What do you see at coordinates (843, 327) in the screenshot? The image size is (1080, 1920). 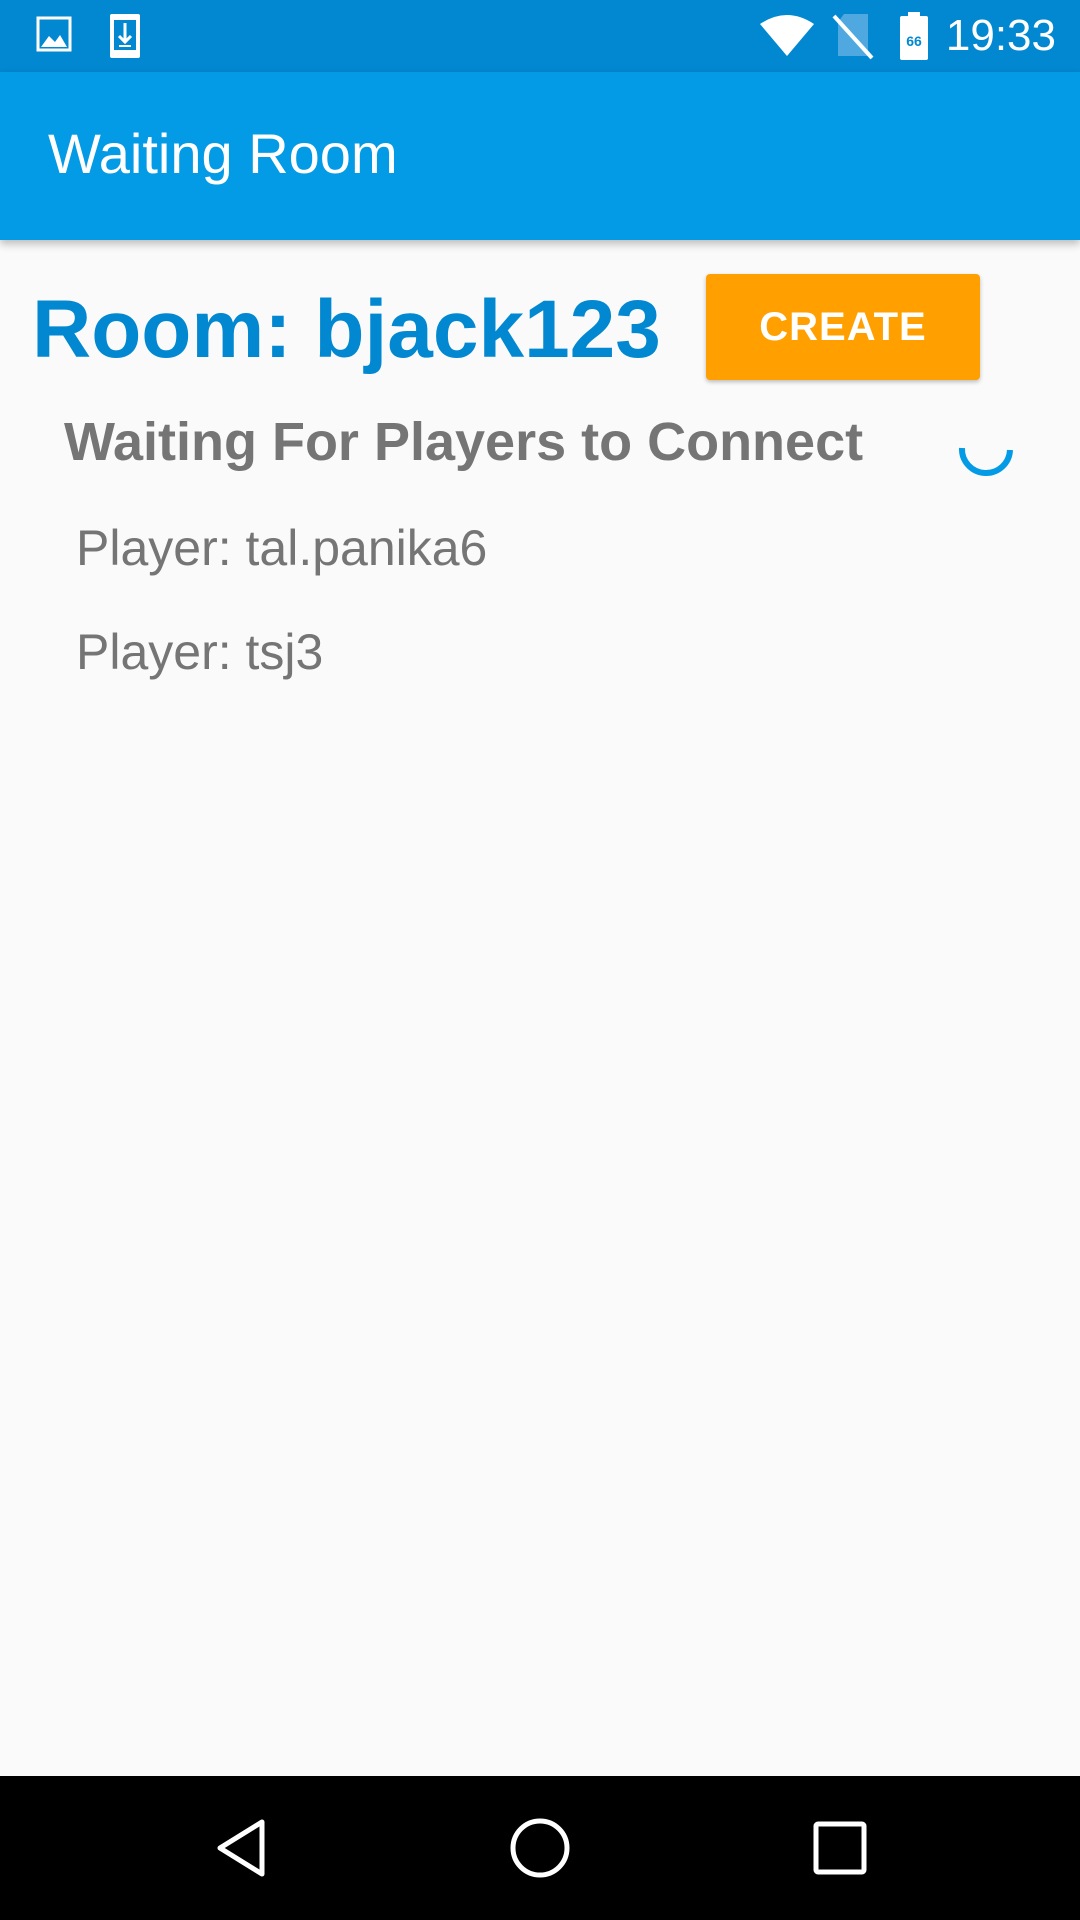 I see `create-button: CREATE` at bounding box center [843, 327].